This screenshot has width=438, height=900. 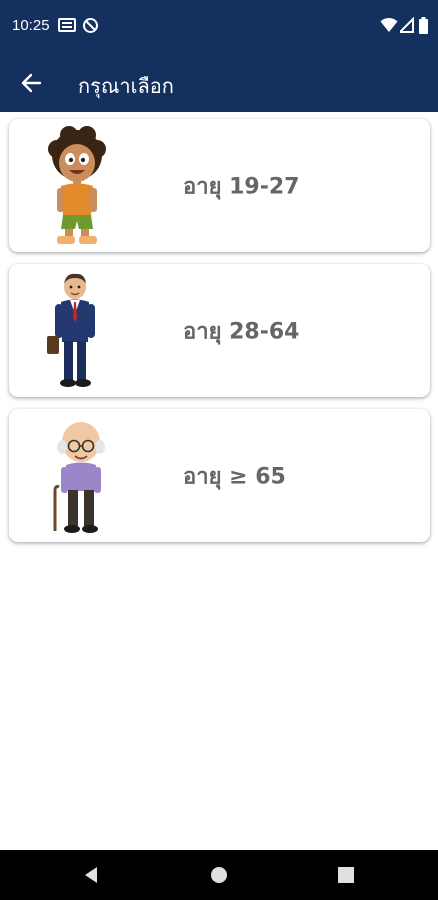 I want to click on message-icon, so click(x=67, y=27).